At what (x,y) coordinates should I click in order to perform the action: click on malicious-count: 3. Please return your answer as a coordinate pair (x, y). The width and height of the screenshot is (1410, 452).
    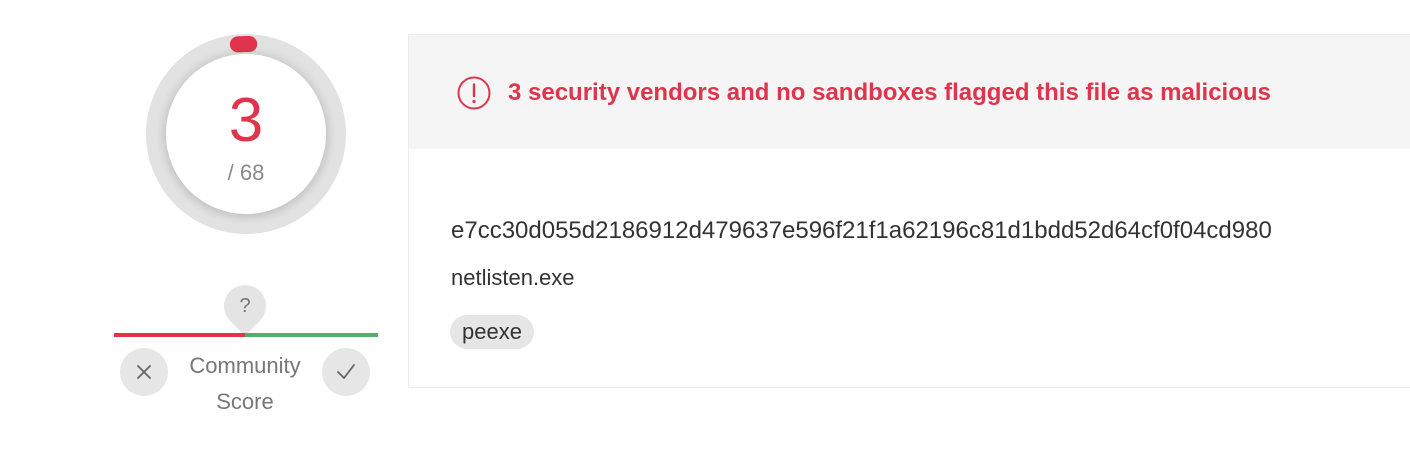
    Looking at the image, I should click on (246, 120).